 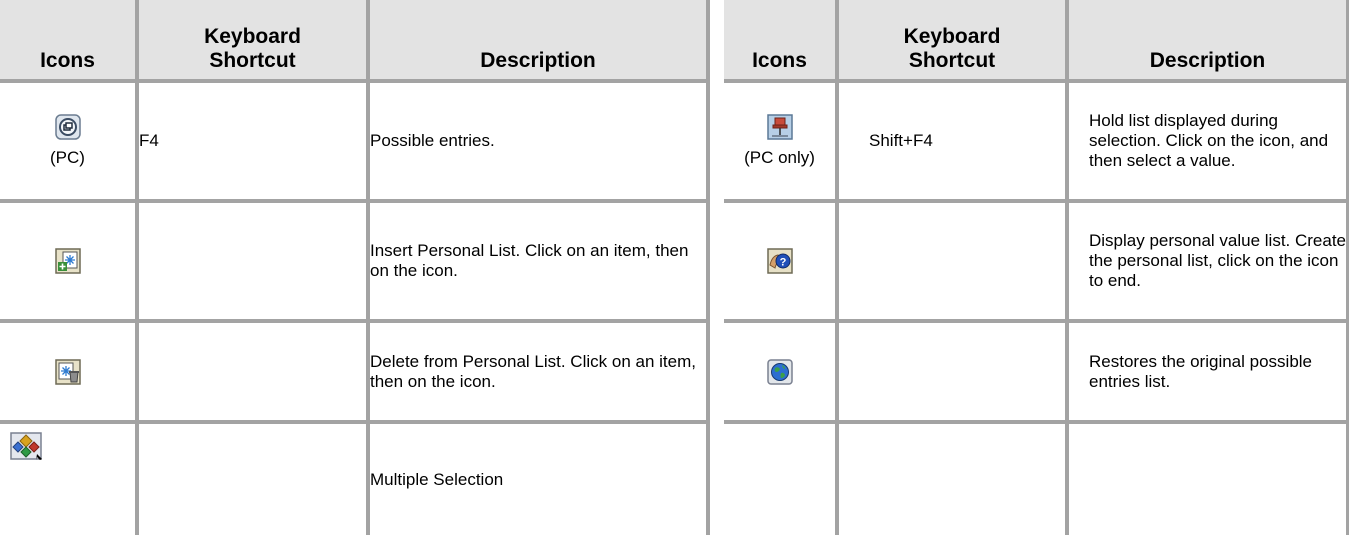 I want to click on description-cell, so click(x=1207, y=477).